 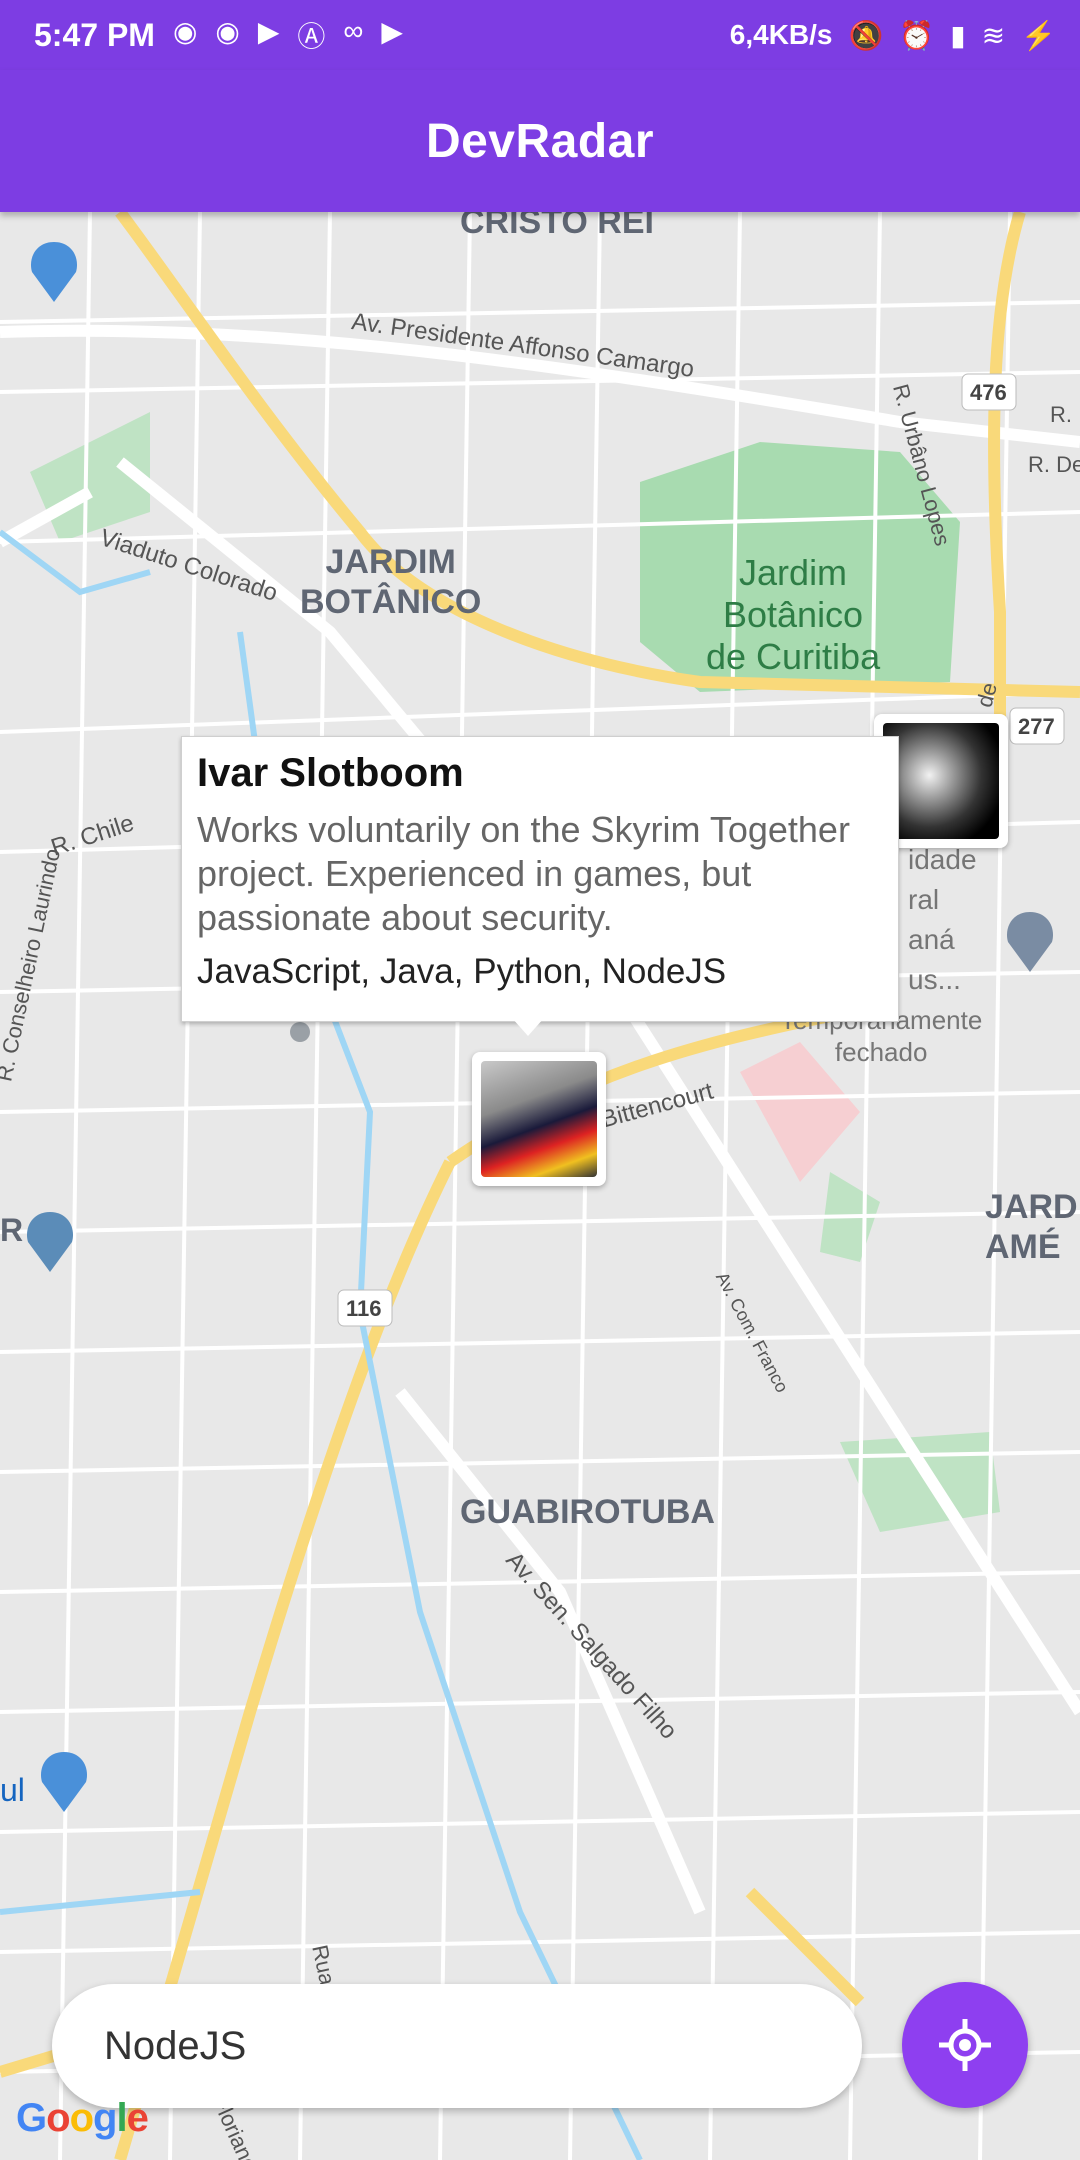 I want to click on google-logo: Google, so click(x=82, y=2118).